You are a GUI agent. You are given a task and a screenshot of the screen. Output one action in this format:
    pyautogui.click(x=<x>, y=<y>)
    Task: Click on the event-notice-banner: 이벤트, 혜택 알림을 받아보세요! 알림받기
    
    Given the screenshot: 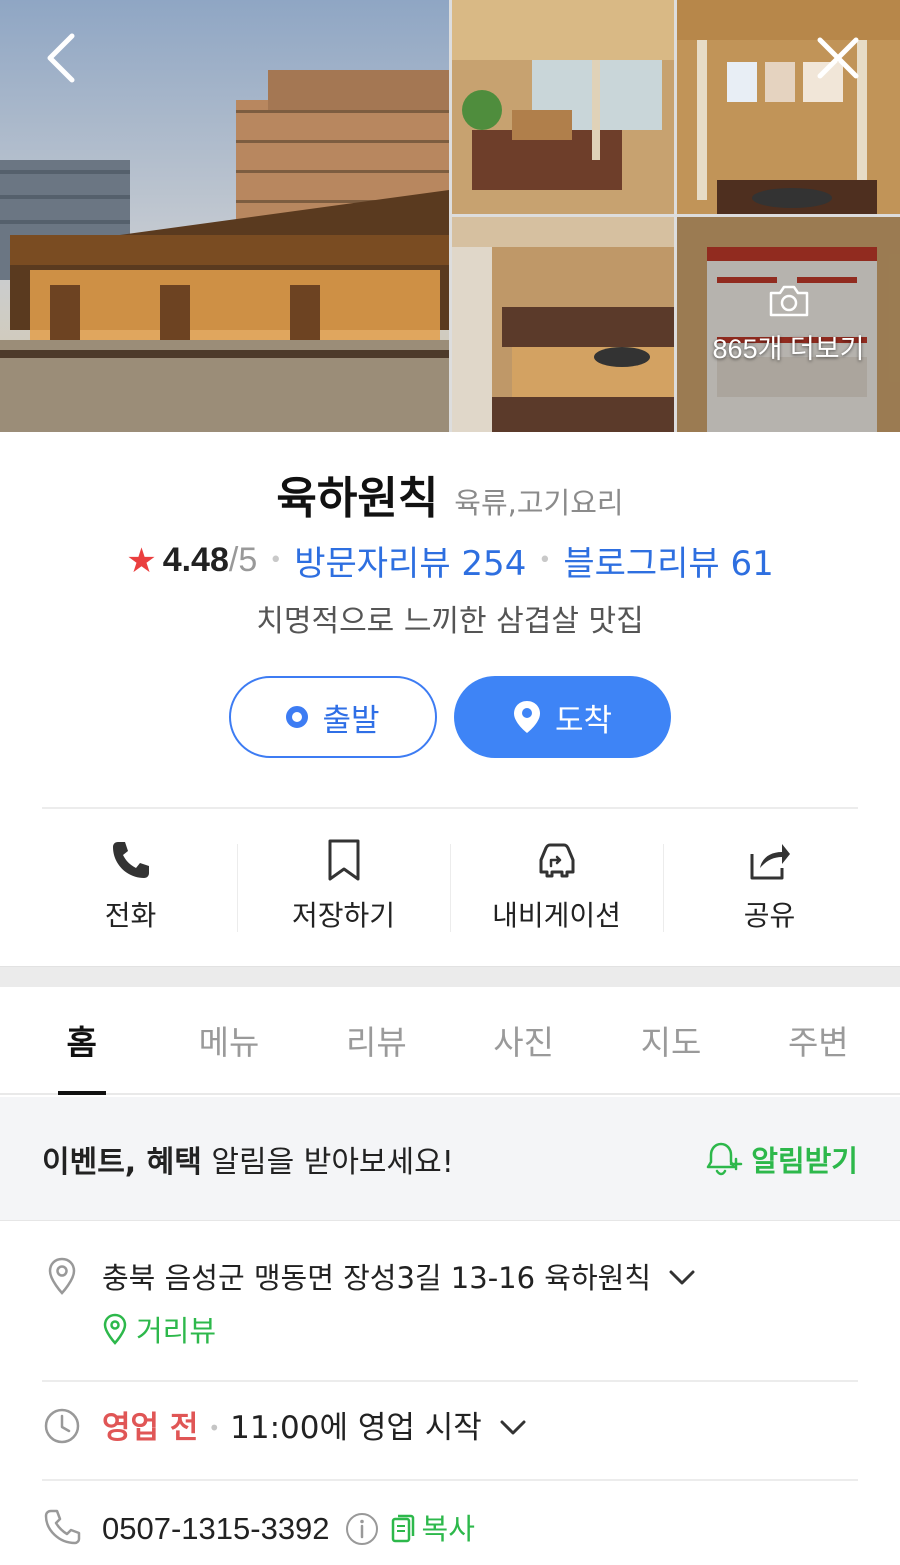 What is the action you would take?
    pyautogui.click(x=450, y=1159)
    